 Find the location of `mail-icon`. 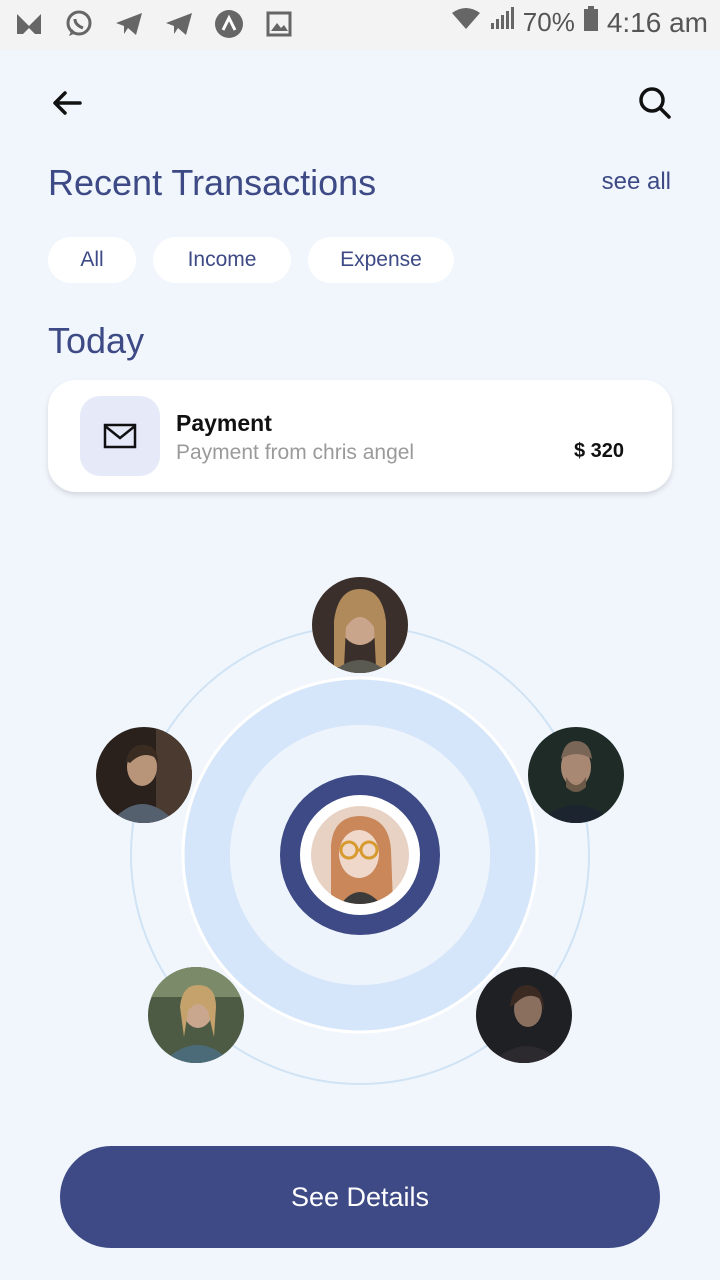

mail-icon is located at coordinates (120, 436).